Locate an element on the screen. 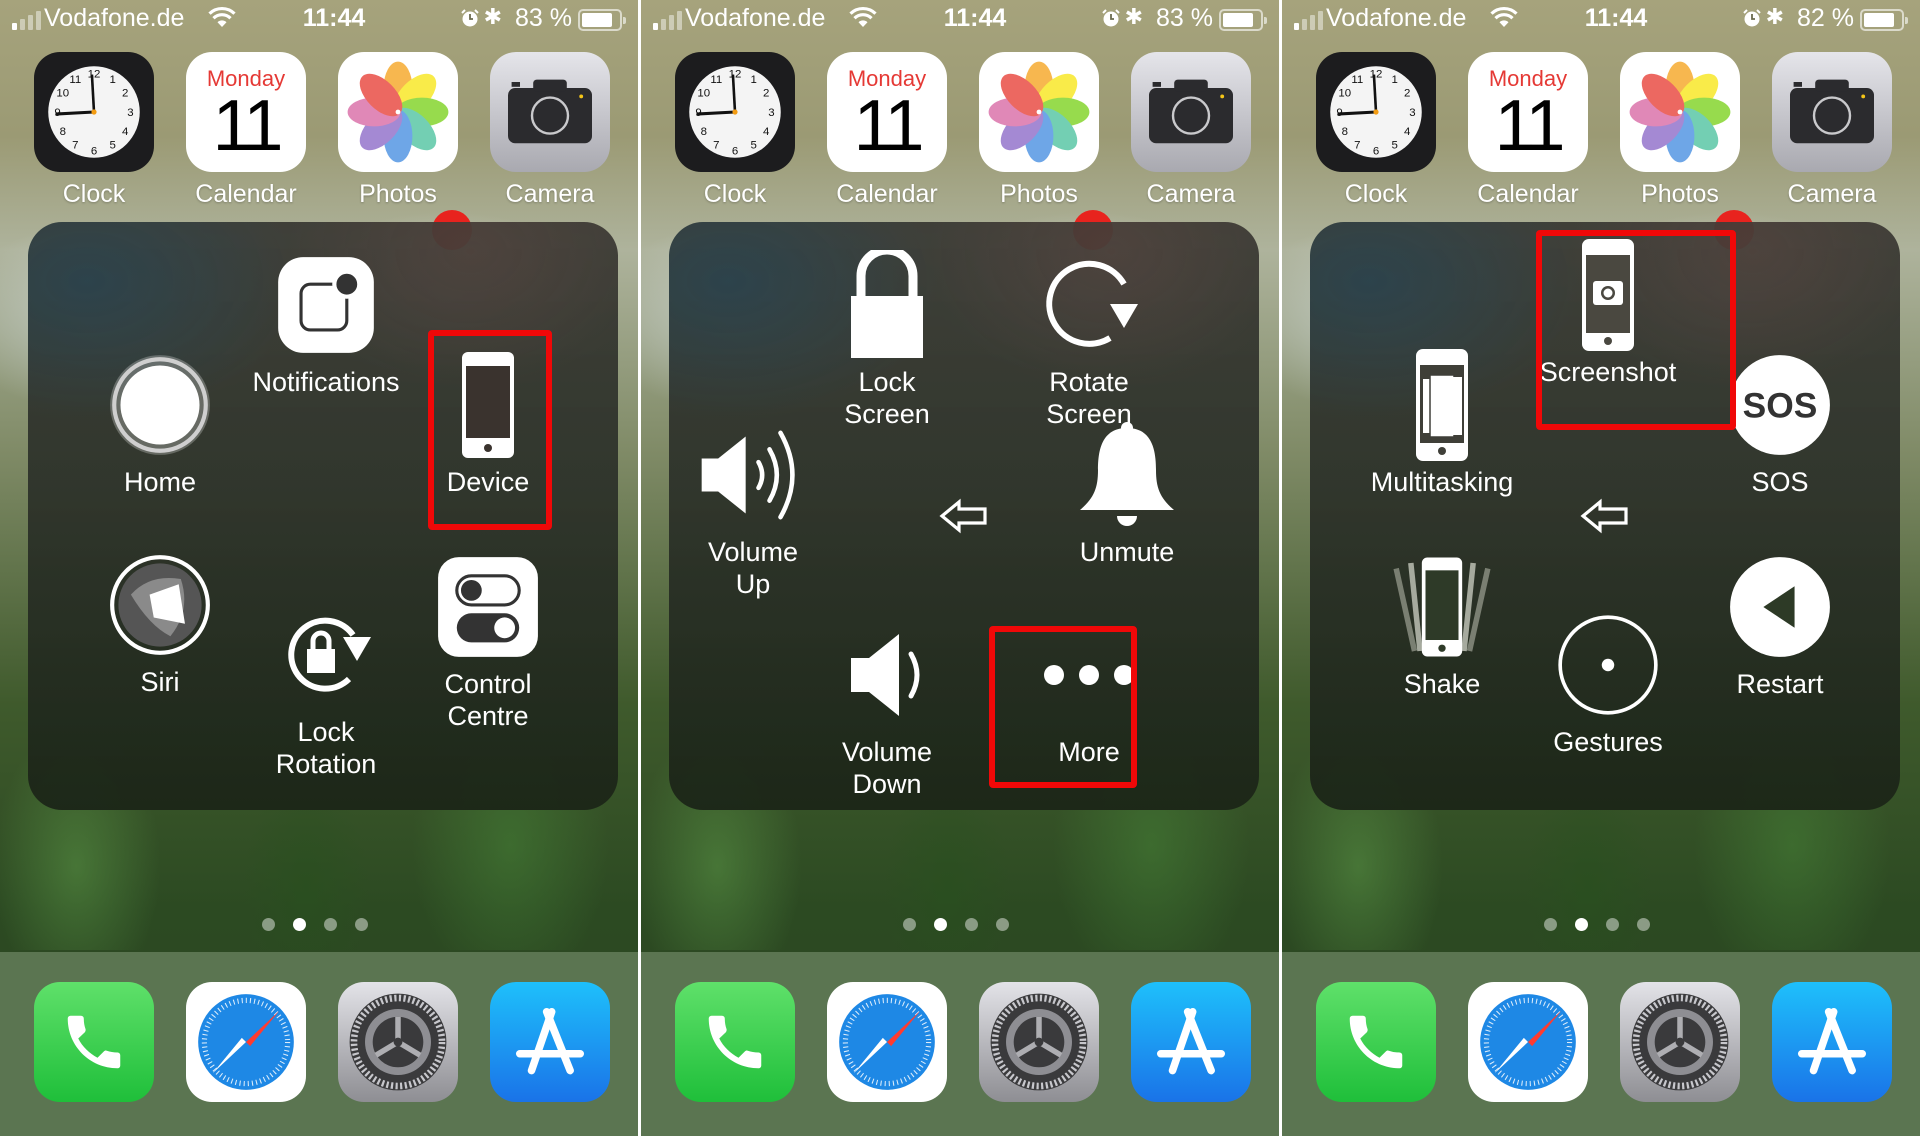  bell-icon is located at coordinates (1127, 475).